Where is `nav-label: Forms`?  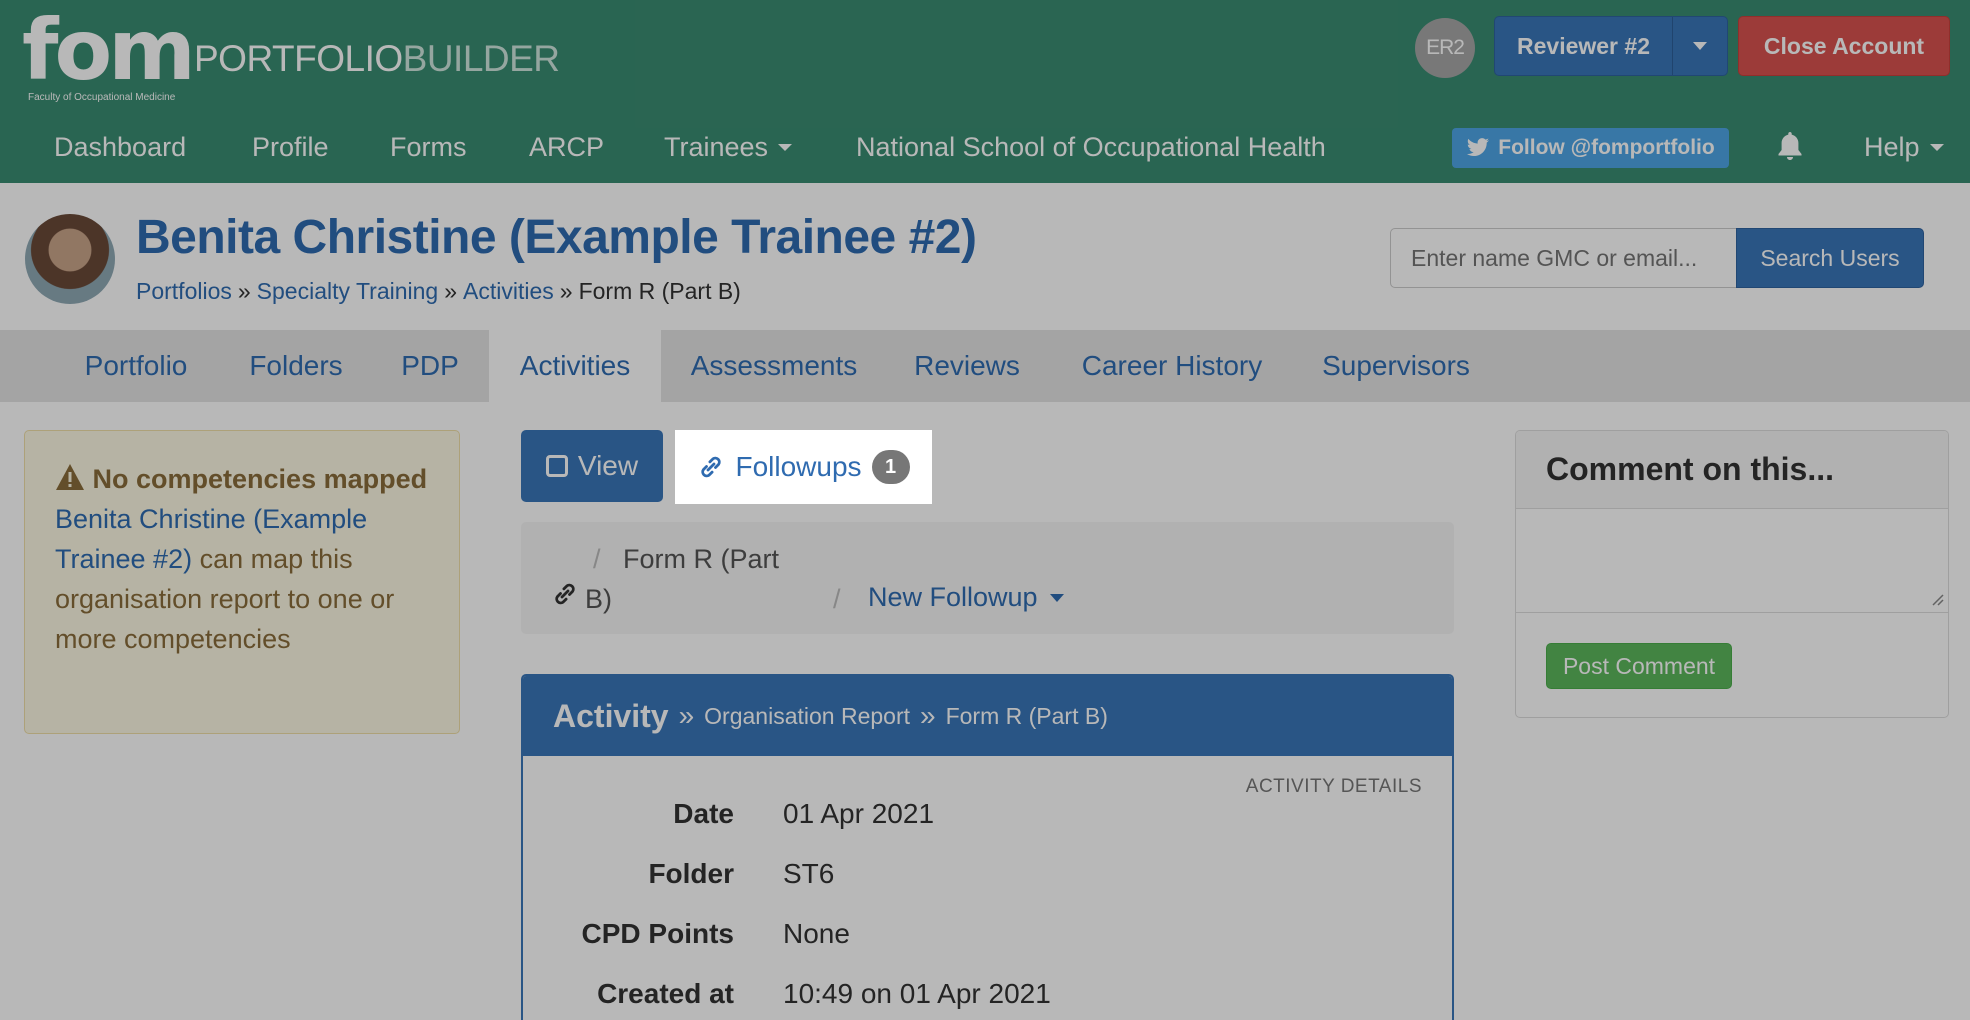 nav-label: Forms is located at coordinates (428, 147).